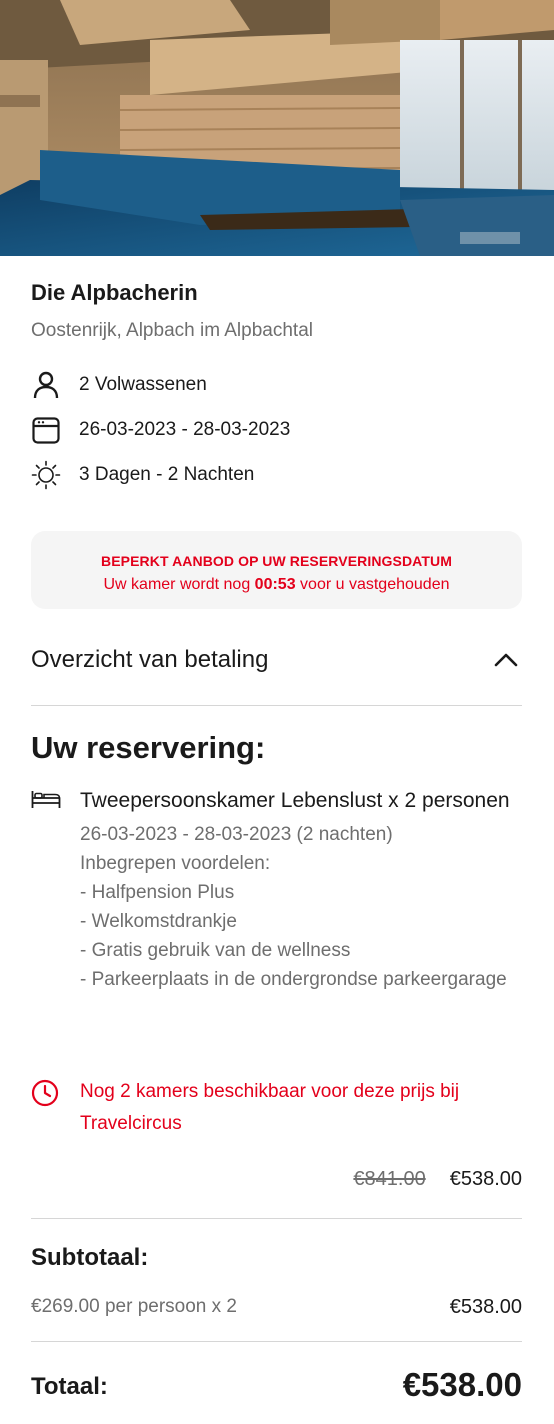  What do you see at coordinates (372, 584) in the screenshot?
I see `offer-text-after: voor u vastgehouden` at bounding box center [372, 584].